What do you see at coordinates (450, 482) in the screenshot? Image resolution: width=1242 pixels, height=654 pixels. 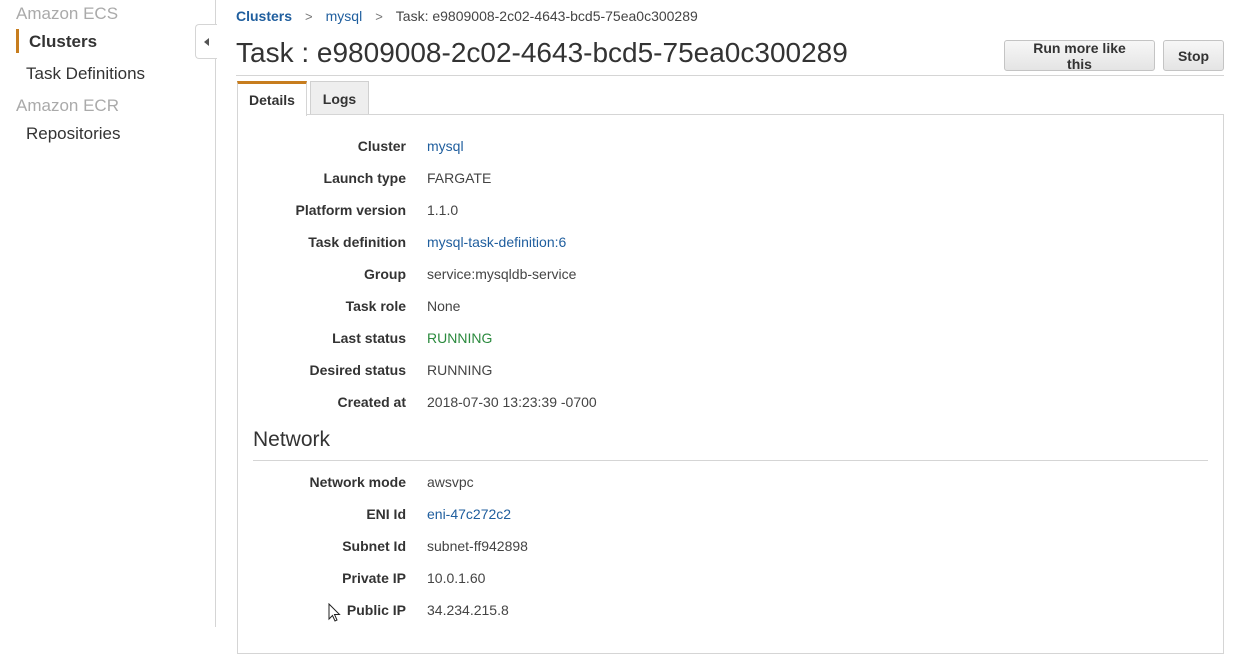 I see `network-value: awsvpc` at bounding box center [450, 482].